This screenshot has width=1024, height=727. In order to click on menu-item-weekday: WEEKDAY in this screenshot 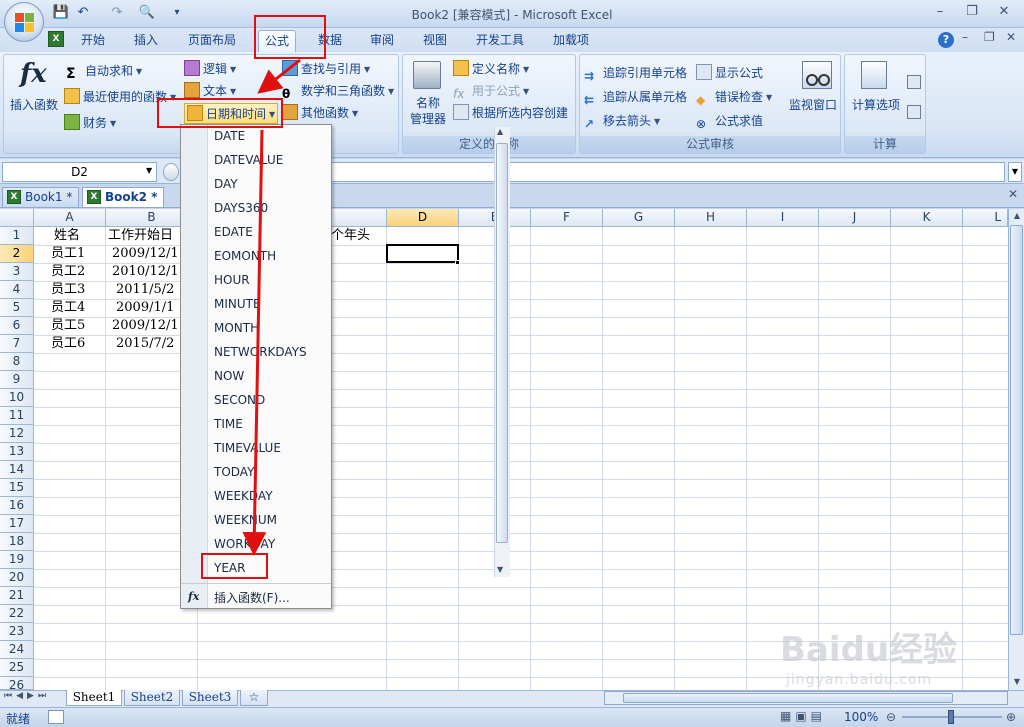, I will do `click(243, 496)`.